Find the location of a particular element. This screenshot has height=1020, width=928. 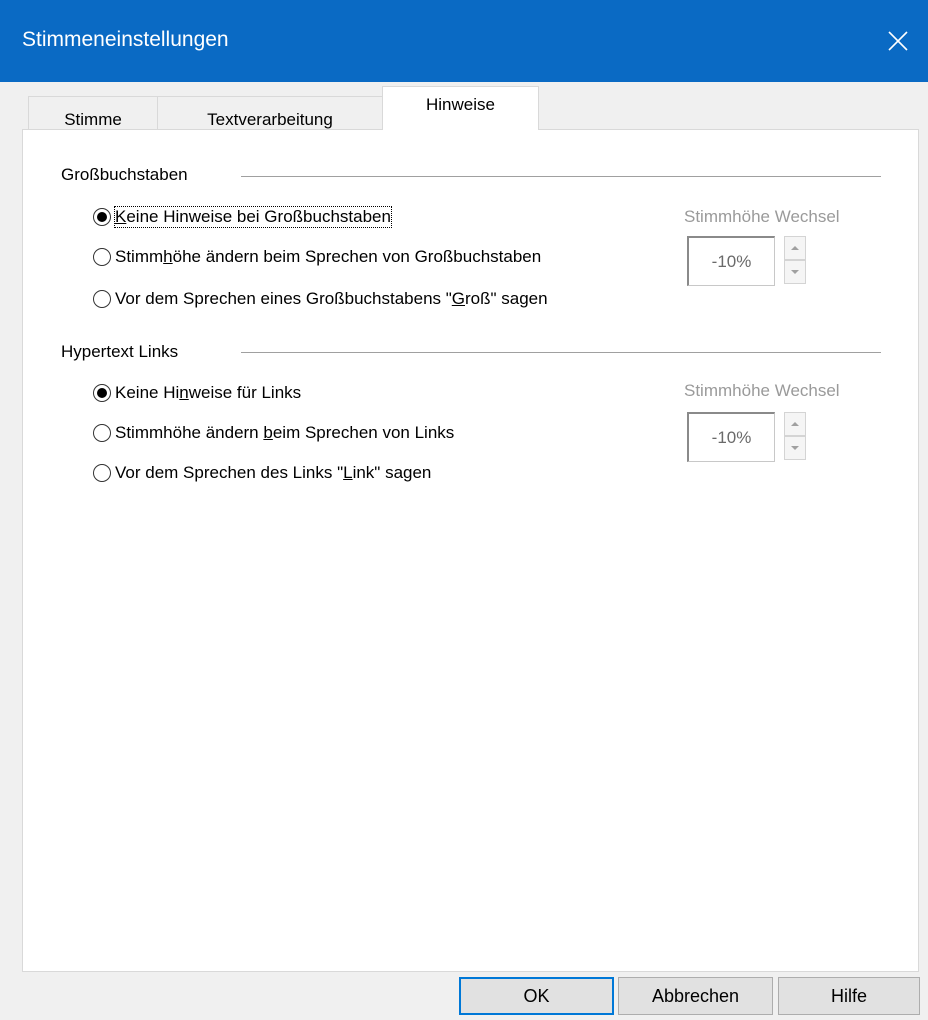

radio-say-link: Vor dem Sprechen des Links "Link" sagen is located at coordinates (262, 473).